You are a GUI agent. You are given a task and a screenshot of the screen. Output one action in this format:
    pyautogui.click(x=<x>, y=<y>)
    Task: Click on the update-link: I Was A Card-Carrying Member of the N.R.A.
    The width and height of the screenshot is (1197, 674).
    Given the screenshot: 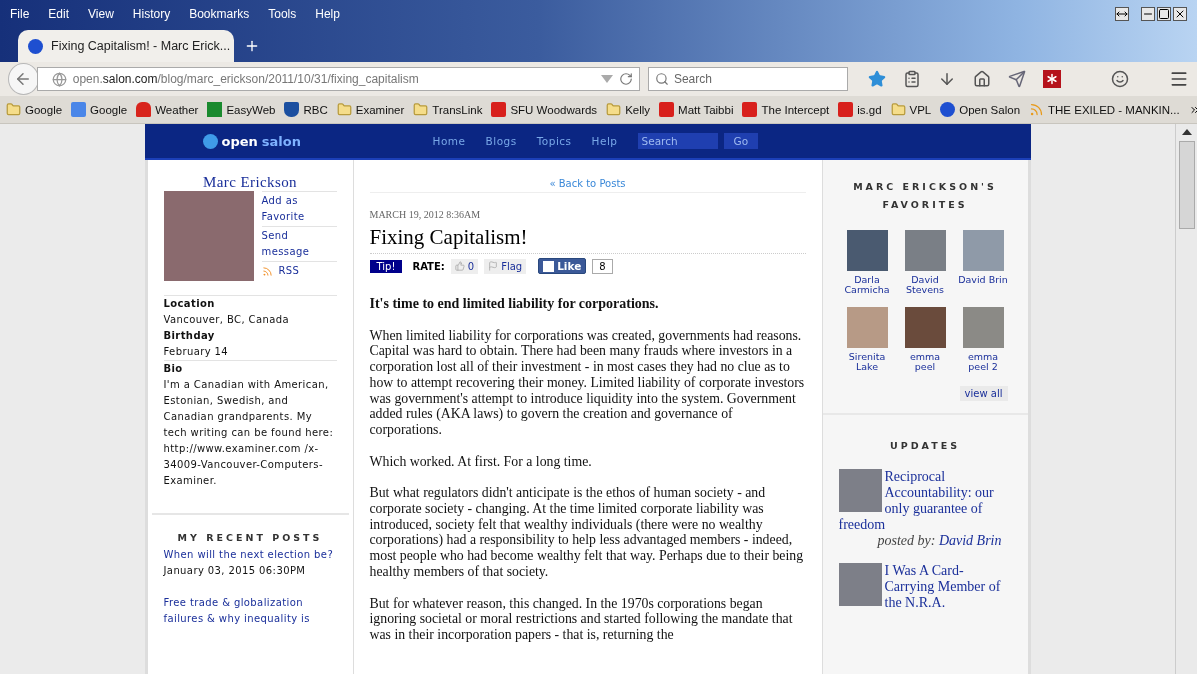 What is the action you would take?
    pyautogui.click(x=925, y=587)
    